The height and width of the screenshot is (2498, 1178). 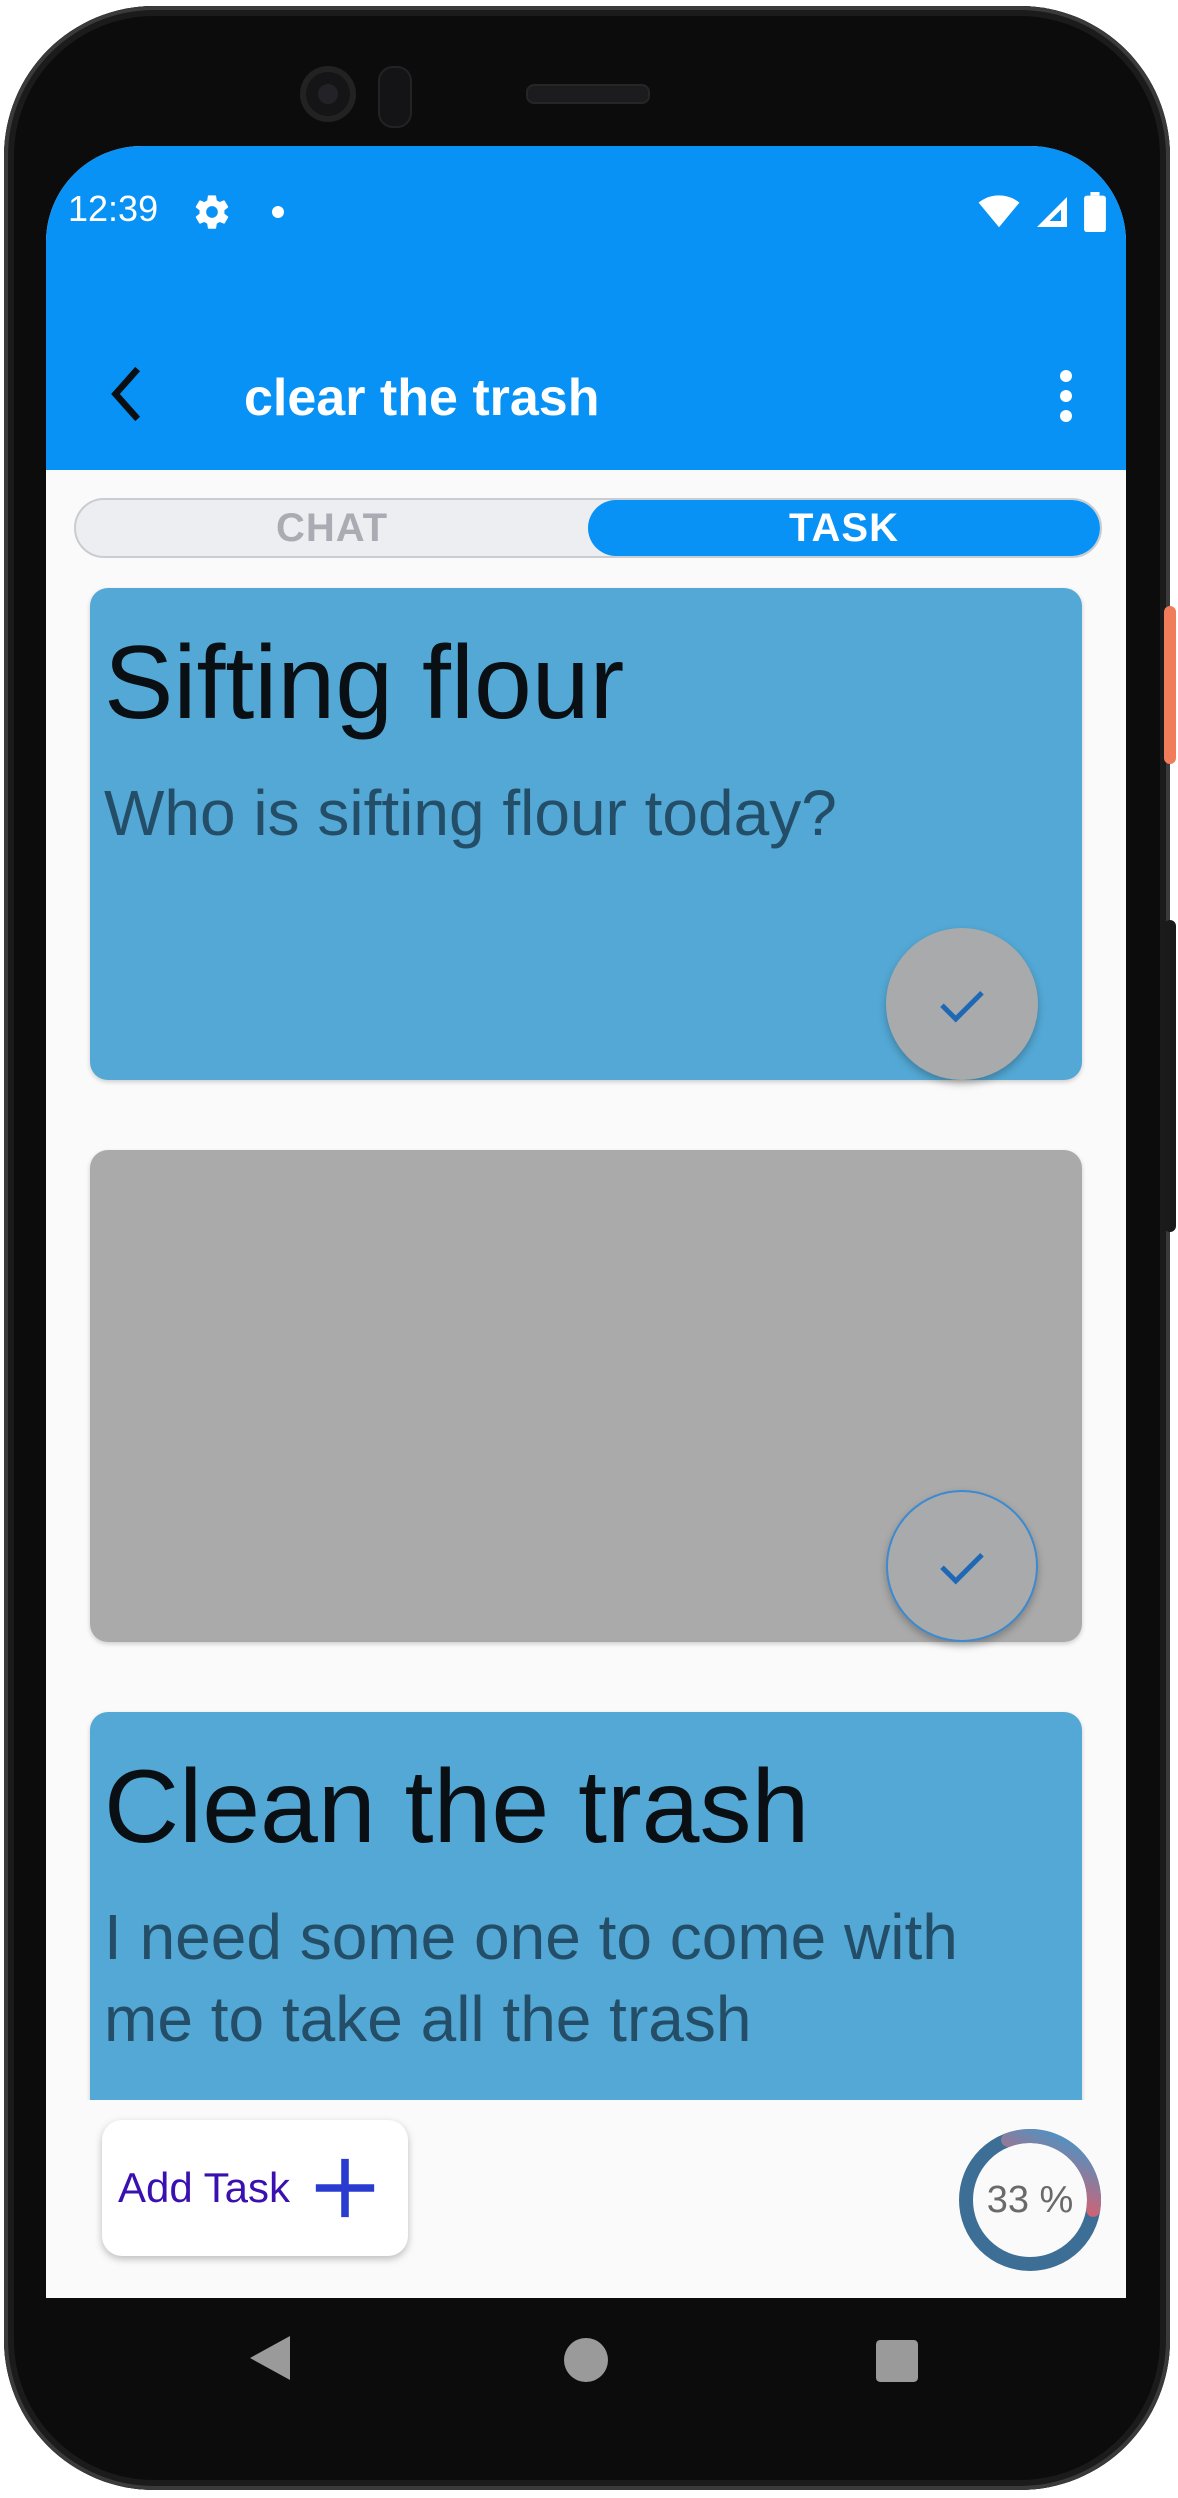 I want to click on nav-home-icon, so click(x=586, y=2360).